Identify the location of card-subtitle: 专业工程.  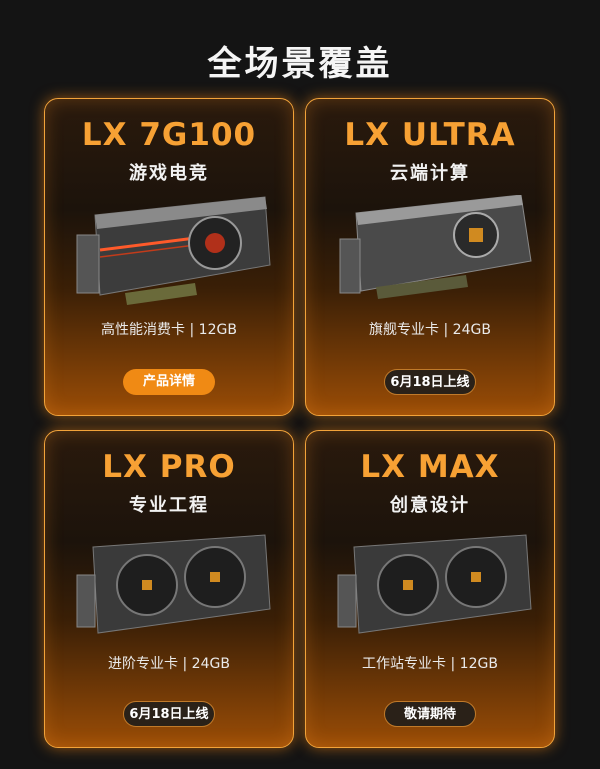
(169, 505).